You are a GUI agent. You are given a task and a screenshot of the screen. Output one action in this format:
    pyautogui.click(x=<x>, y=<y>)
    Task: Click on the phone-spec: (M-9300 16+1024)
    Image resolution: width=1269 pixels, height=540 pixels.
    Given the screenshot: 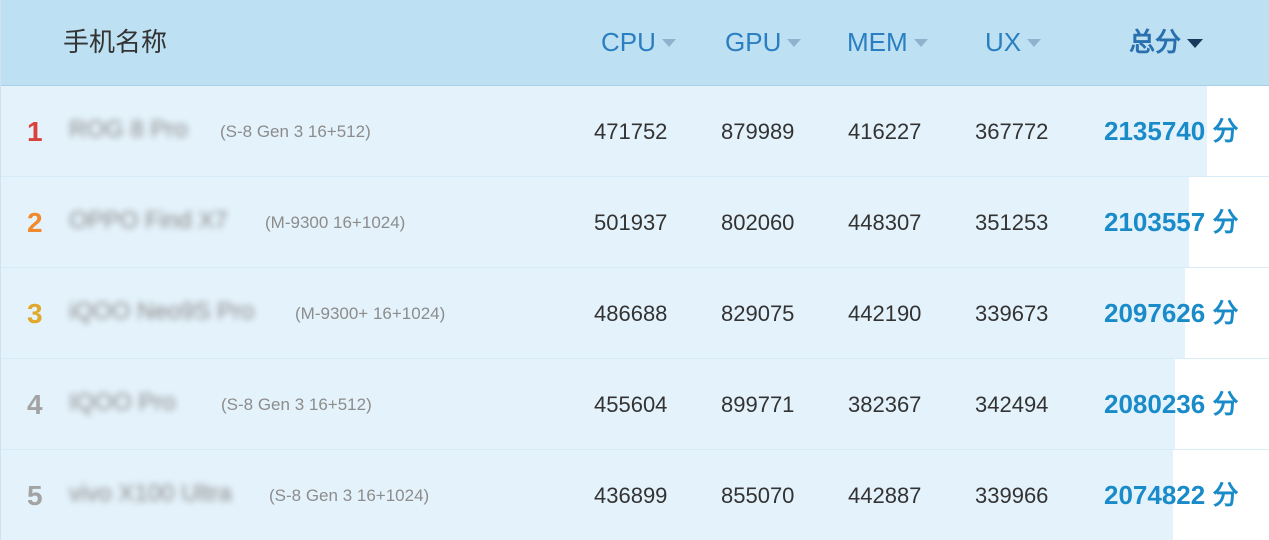 What is the action you would take?
    pyautogui.click(x=335, y=222)
    